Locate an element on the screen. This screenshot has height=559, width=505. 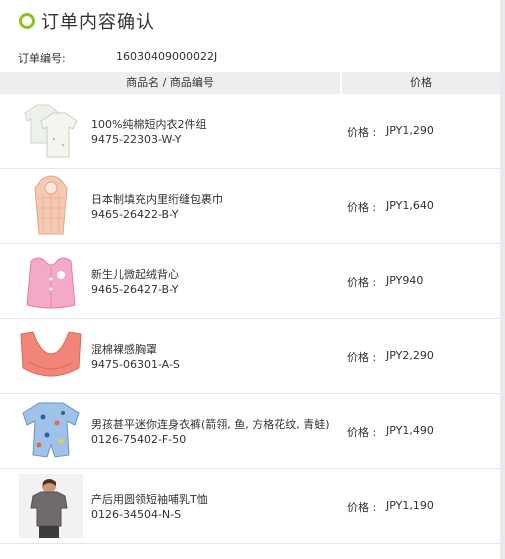
column-header-product: 商品名 / 商品编号 is located at coordinates (171, 83).